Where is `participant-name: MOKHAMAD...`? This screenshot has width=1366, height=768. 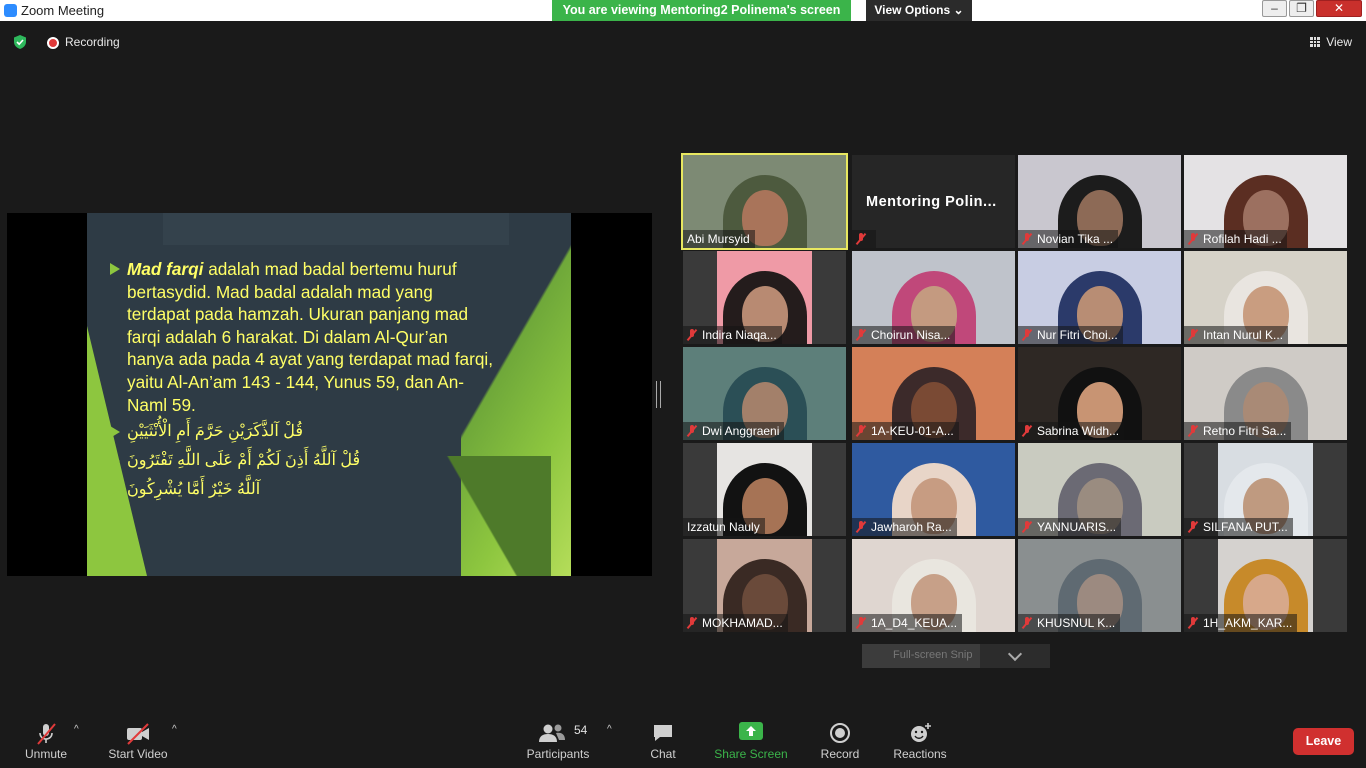 participant-name: MOKHAMAD... is located at coordinates (742, 623).